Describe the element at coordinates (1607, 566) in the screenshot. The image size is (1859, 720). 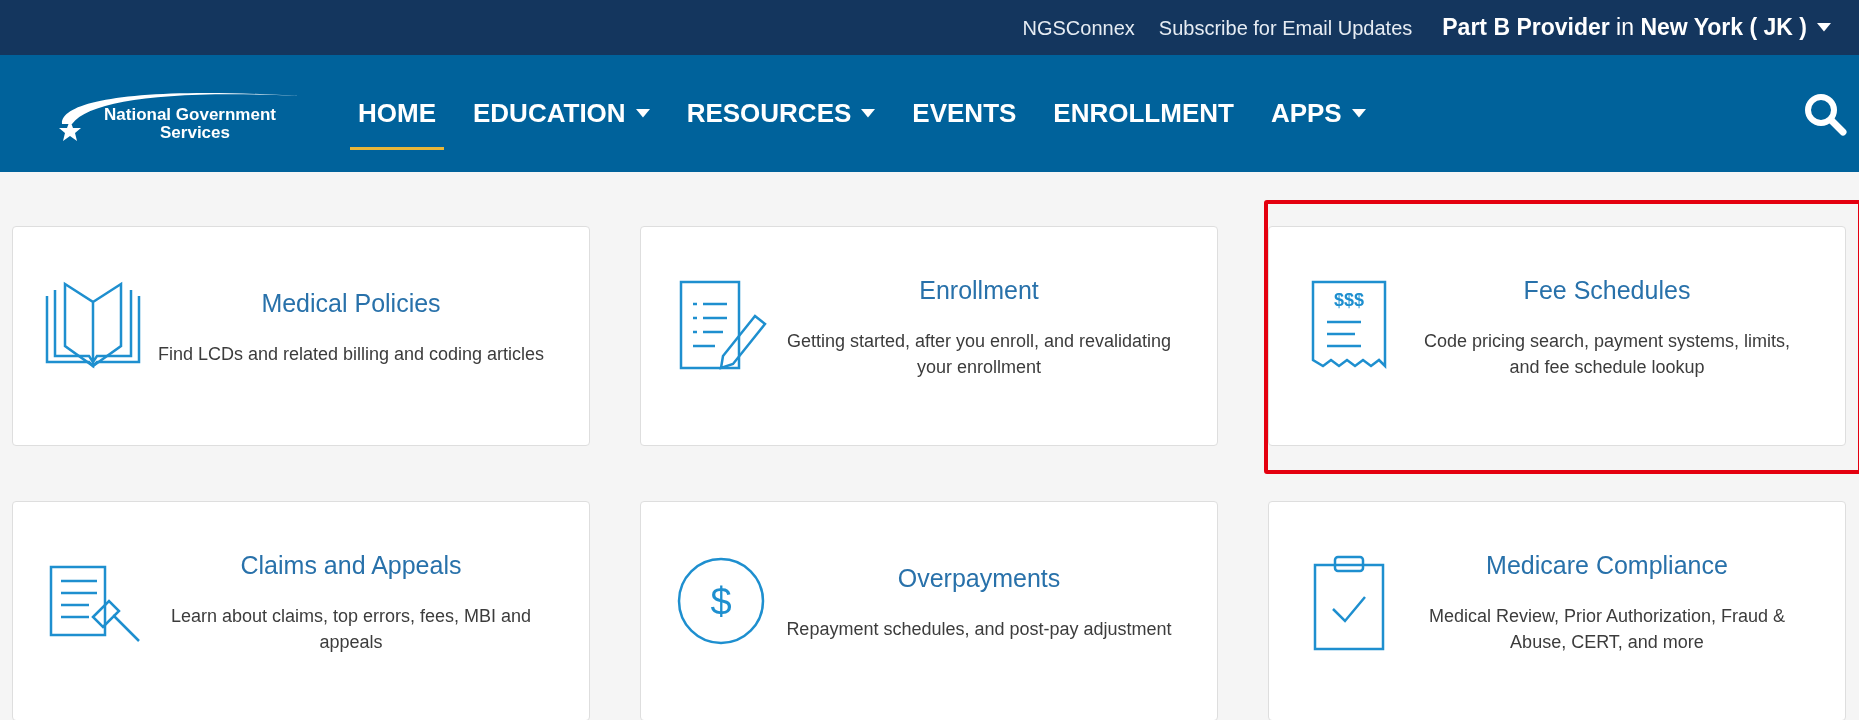
I see `card-title: Medicare Compliance` at that location.